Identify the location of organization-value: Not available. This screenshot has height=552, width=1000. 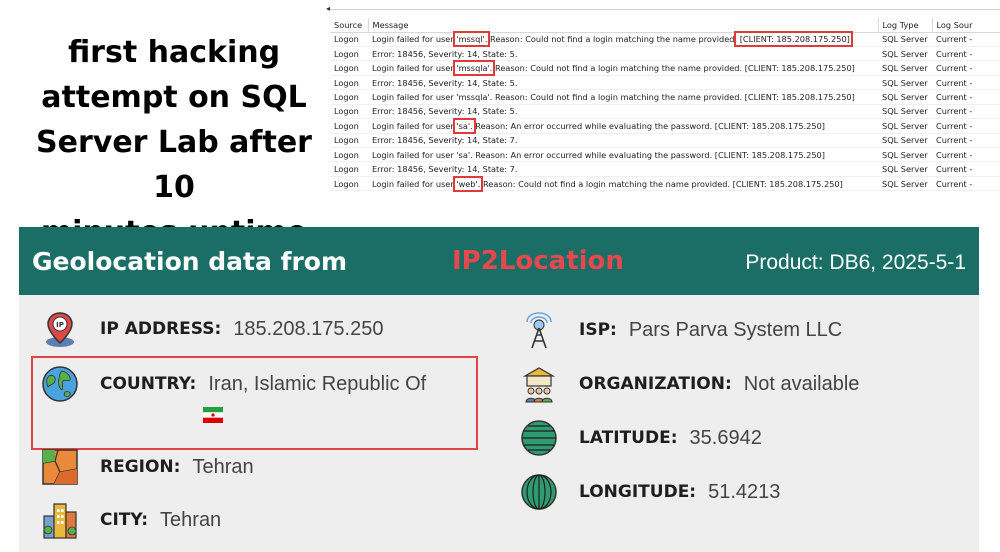
(801, 383).